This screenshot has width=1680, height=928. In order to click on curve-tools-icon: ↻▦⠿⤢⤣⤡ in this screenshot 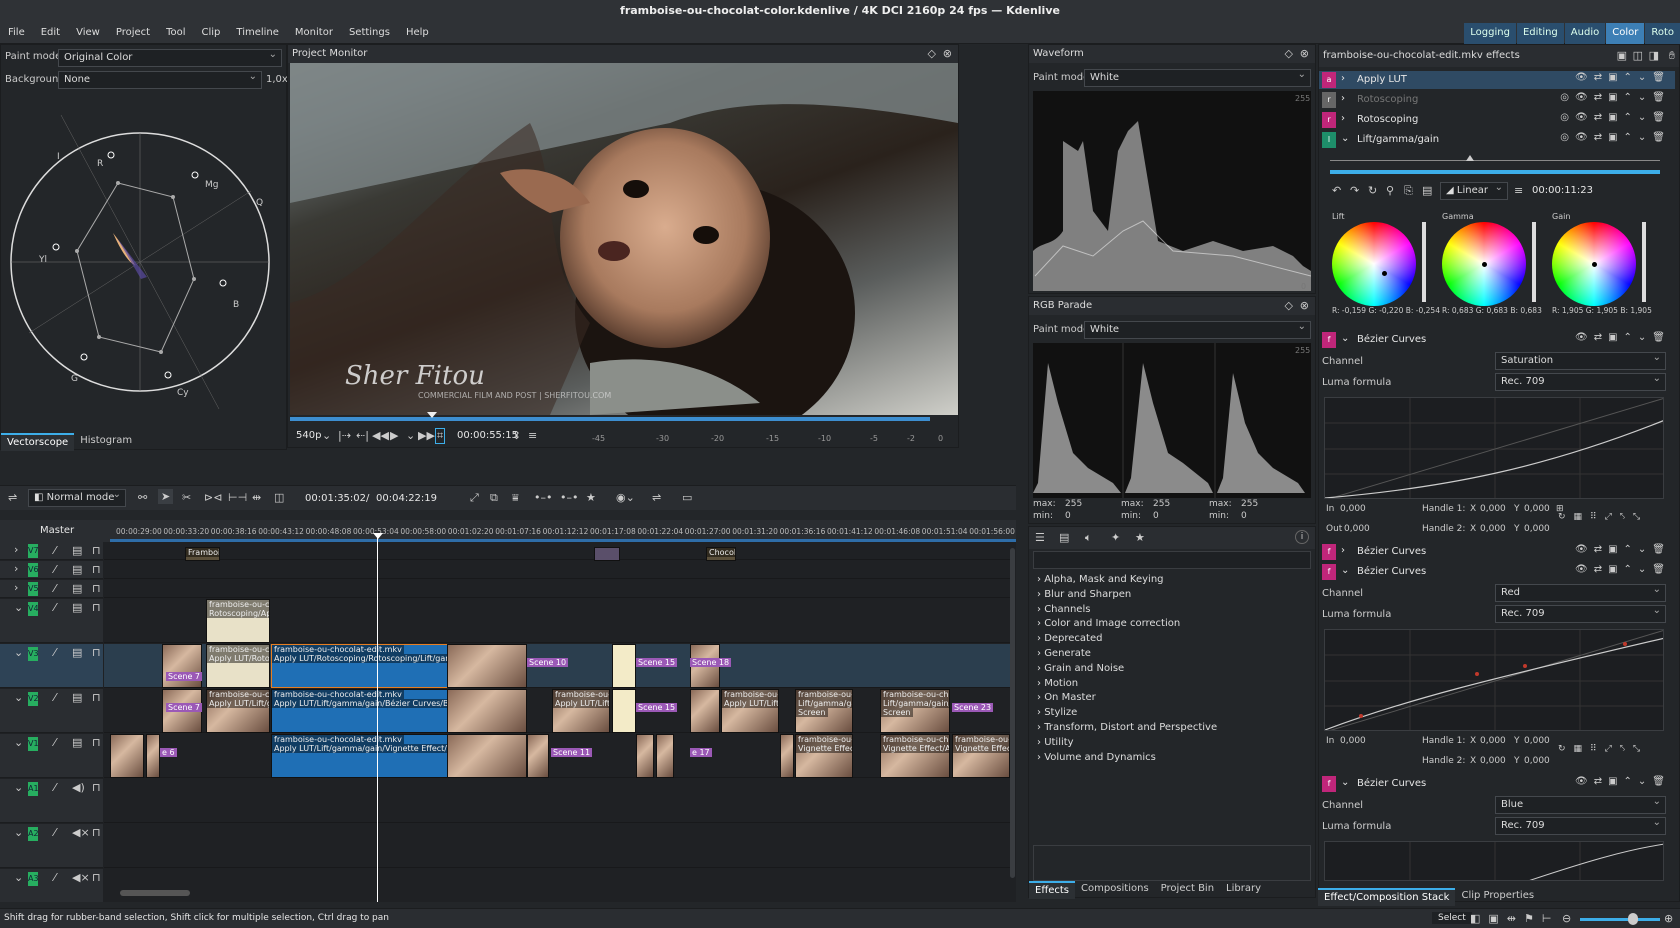, I will do `click(1603, 749)`.